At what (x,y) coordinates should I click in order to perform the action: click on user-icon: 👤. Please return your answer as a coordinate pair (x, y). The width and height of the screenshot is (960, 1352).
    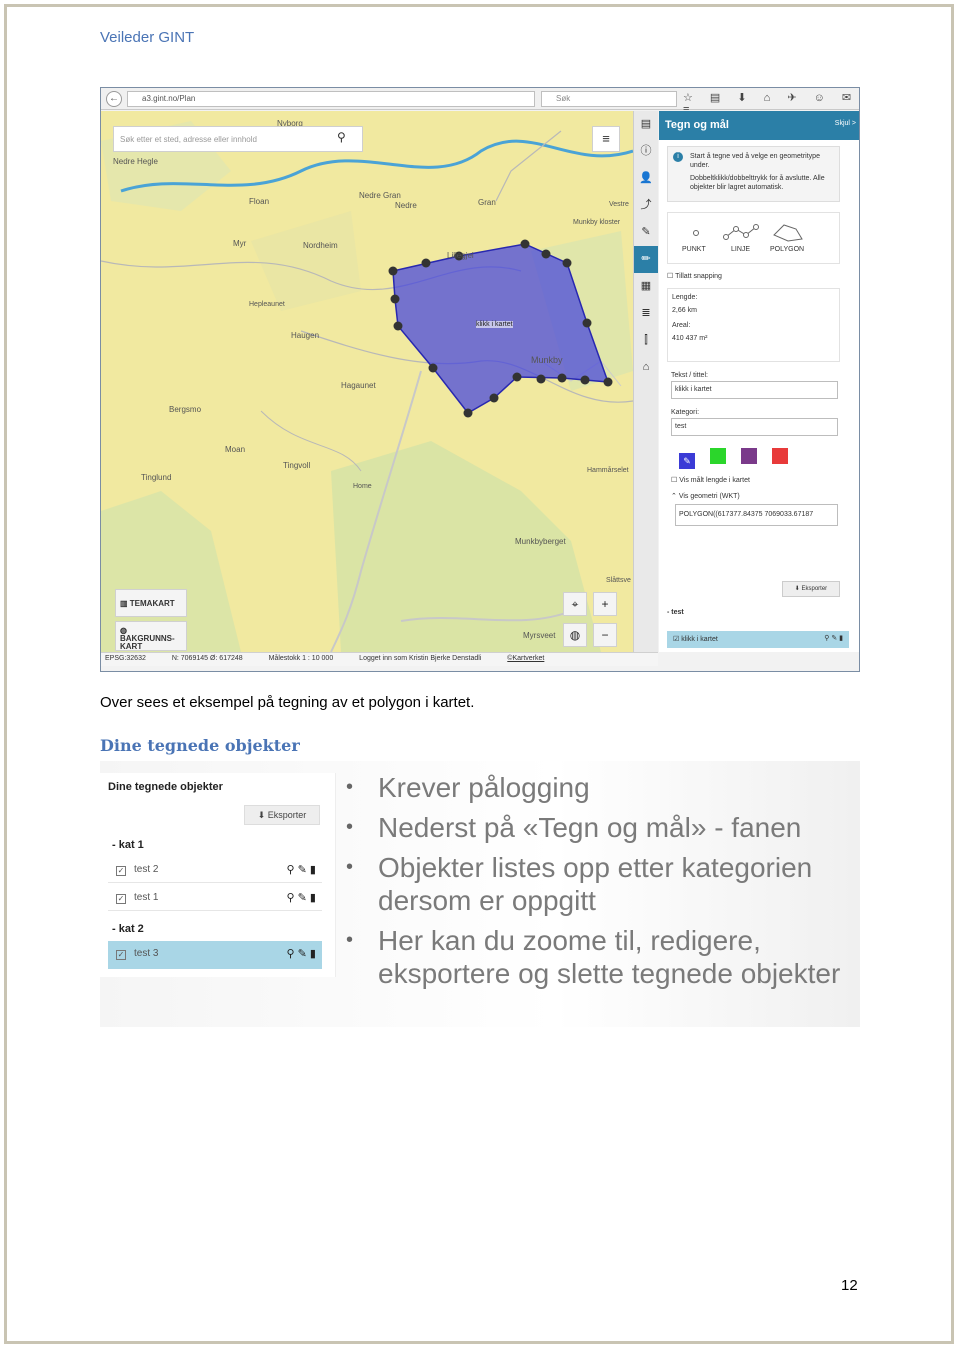
    Looking at the image, I should click on (646, 178).